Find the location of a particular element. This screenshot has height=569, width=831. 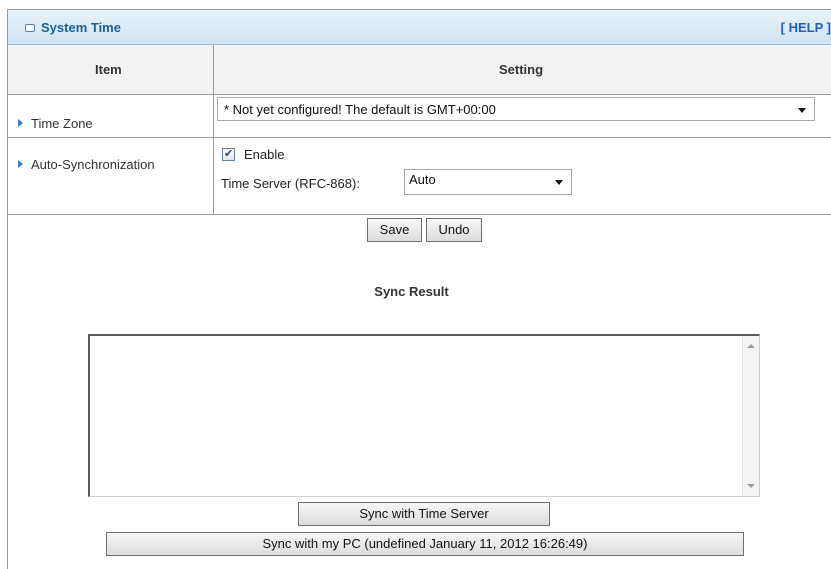

enable-label: Enable is located at coordinates (264, 154).